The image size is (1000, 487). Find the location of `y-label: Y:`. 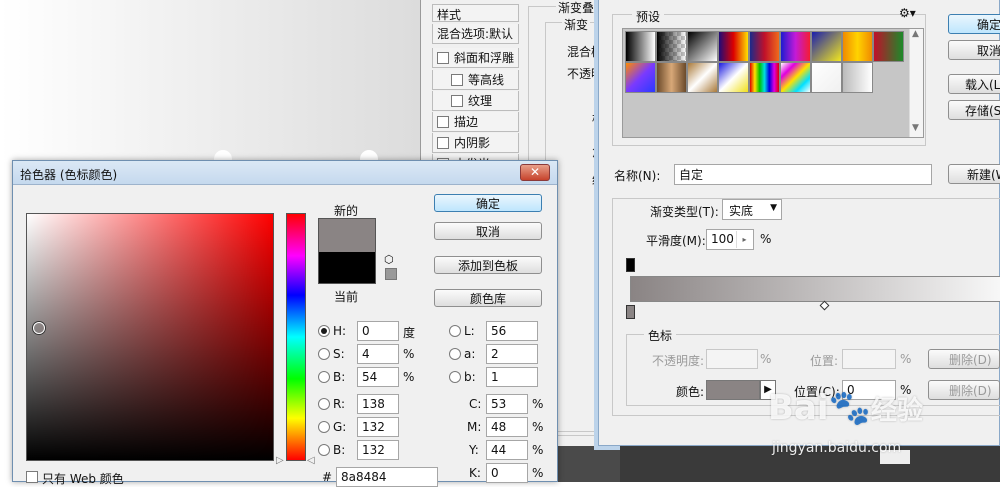

y-label: Y: is located at coordinates (474, 450).